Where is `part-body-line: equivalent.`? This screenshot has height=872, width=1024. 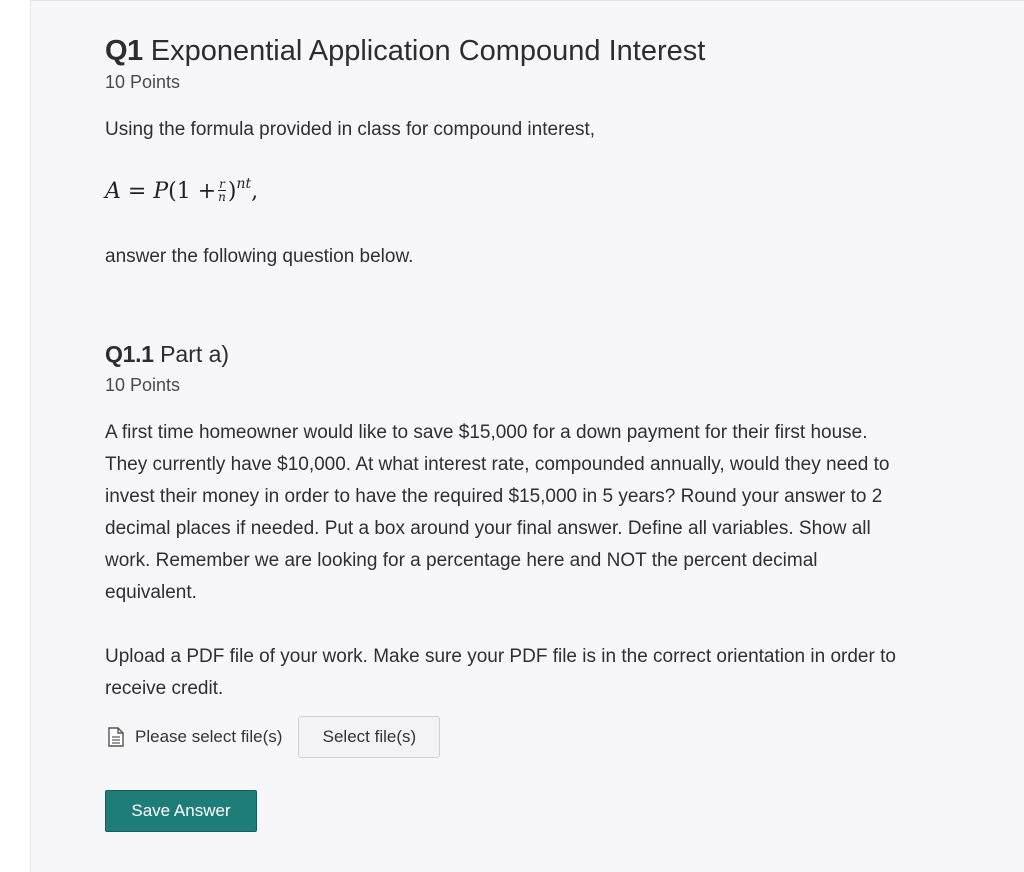
part-body-line: equivalent. is located at coordinates (151, 592).